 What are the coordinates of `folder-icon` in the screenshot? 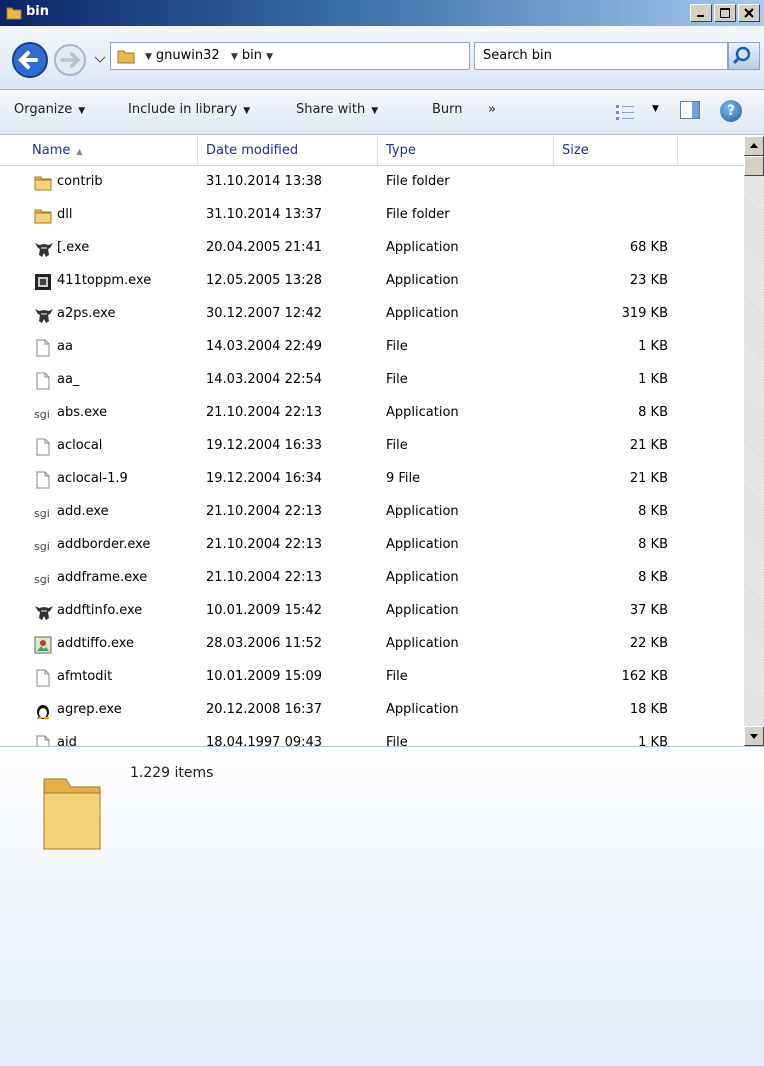 It's located at (72, 812).